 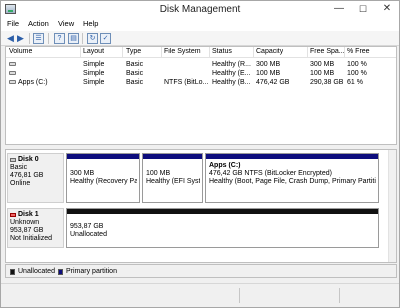 I want to click on free-space-cell: 290,38 GB, so click(x=327, y=82).